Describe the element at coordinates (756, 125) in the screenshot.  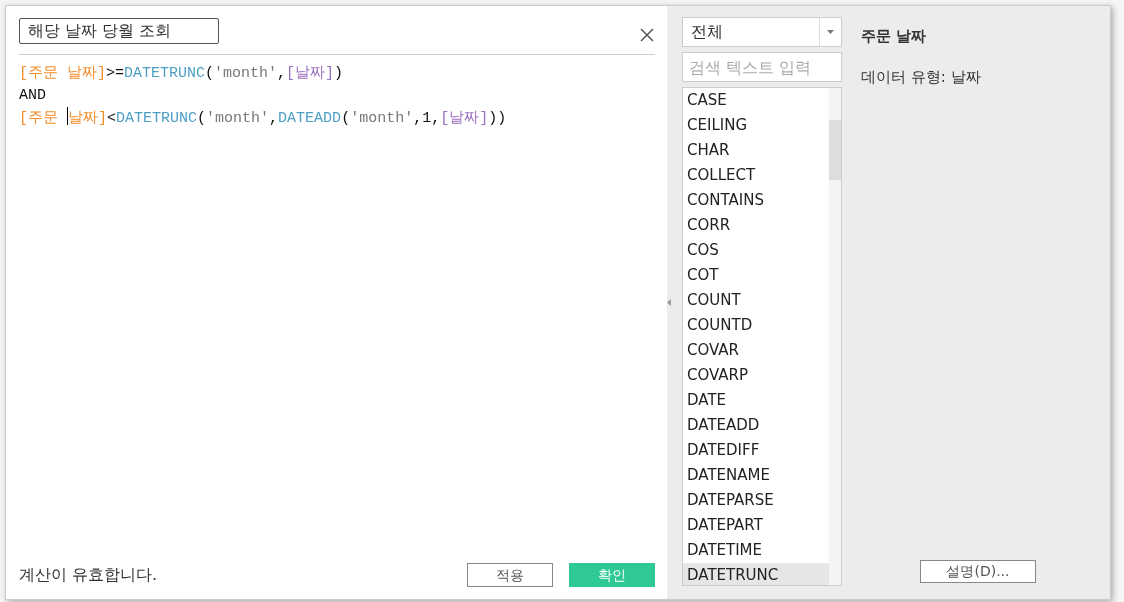
I see `function-item: CEILING` at that location.